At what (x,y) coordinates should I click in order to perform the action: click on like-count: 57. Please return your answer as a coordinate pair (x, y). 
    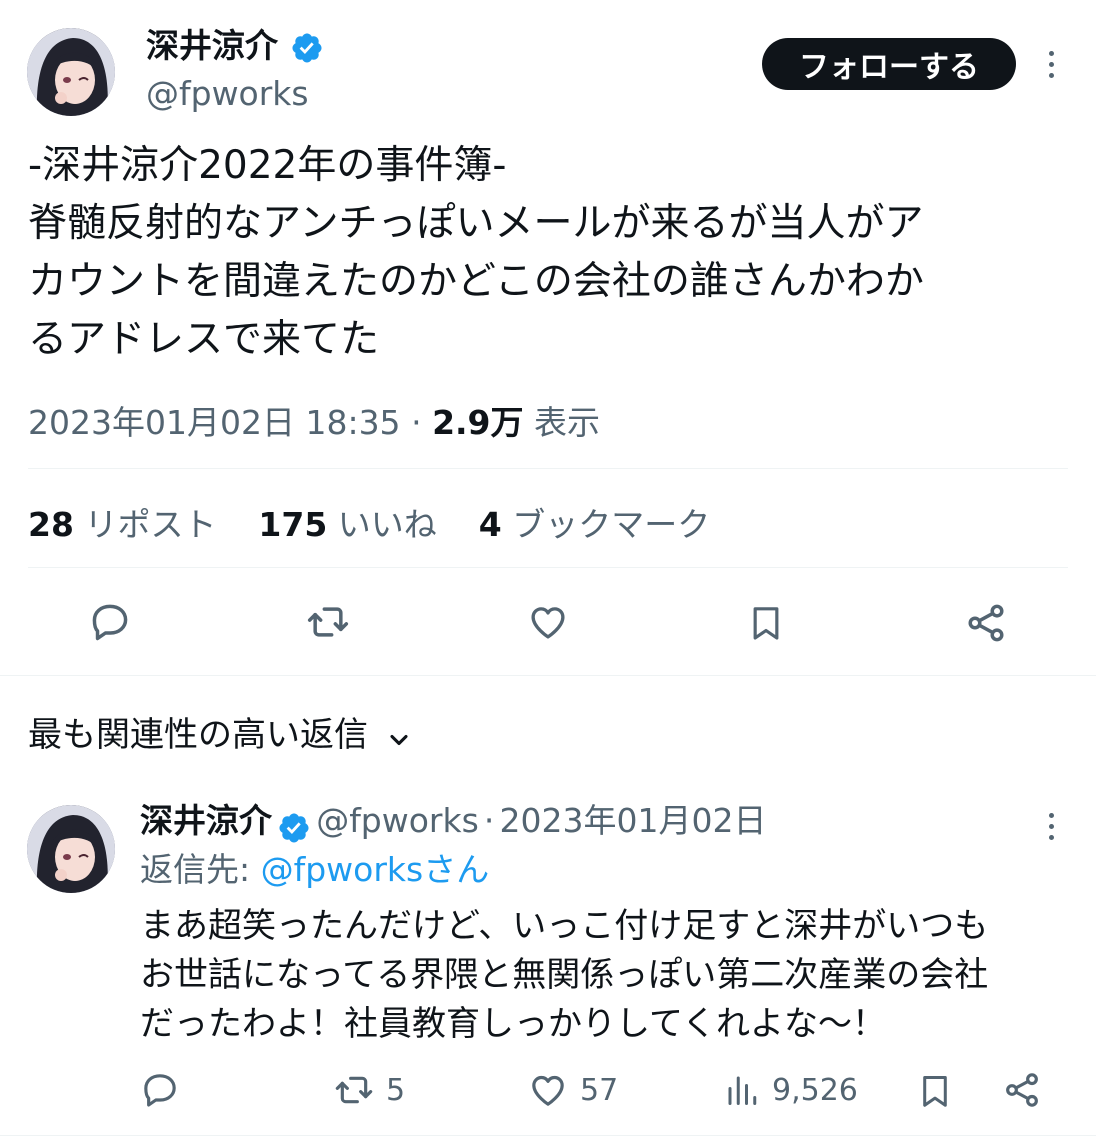
    Looking at the image, I should click on (599, 1090).